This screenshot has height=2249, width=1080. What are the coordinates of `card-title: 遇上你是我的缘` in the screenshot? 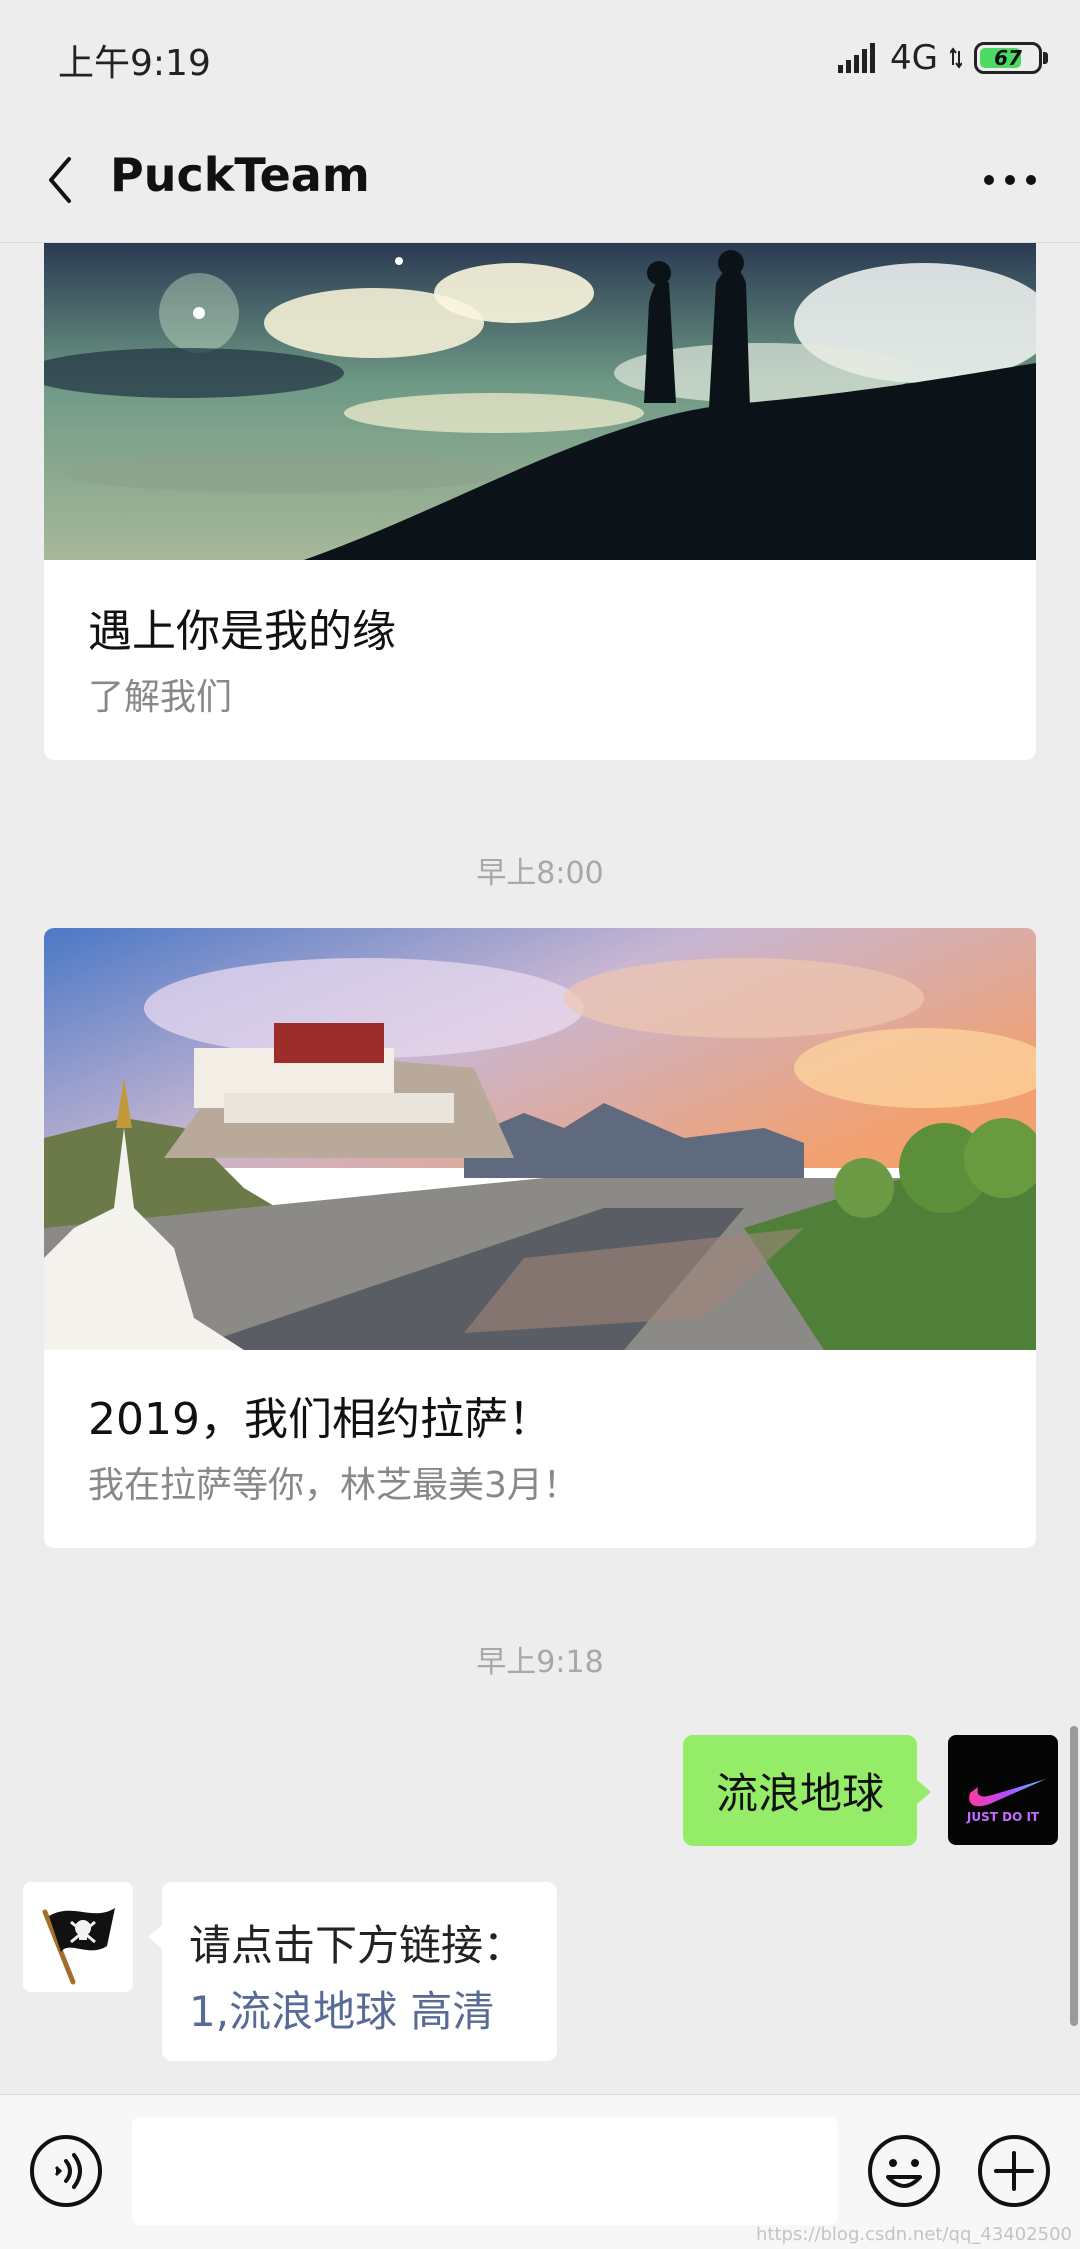 It's located at (242, 631).